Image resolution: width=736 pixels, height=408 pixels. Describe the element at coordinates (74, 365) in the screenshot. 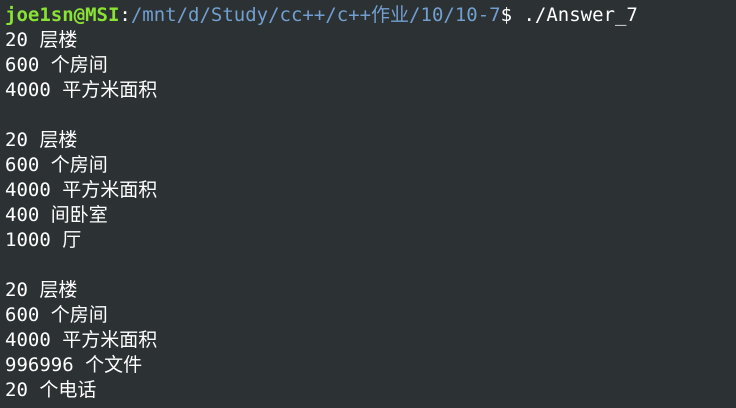

I see `output-line: 996996 个文件` at that location.